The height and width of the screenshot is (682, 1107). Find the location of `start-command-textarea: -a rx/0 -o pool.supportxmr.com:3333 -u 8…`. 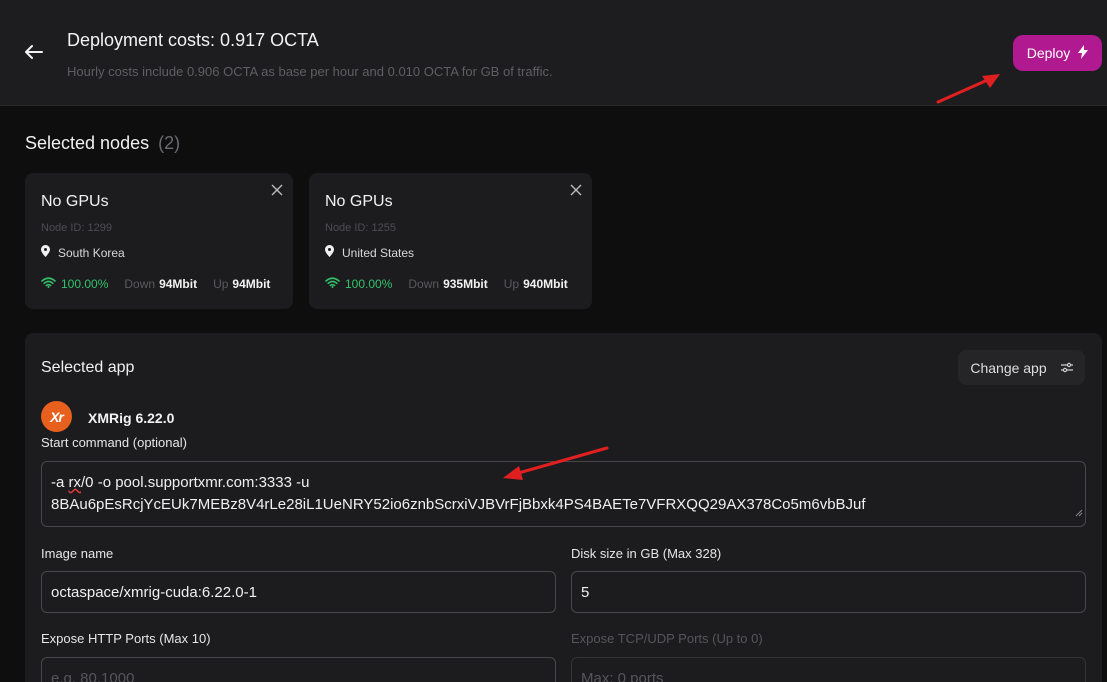

start-command-textarea: -a rx/0 -o pool.supportxmr.com:3333 -u 8… is located at coordinates (563, 494).